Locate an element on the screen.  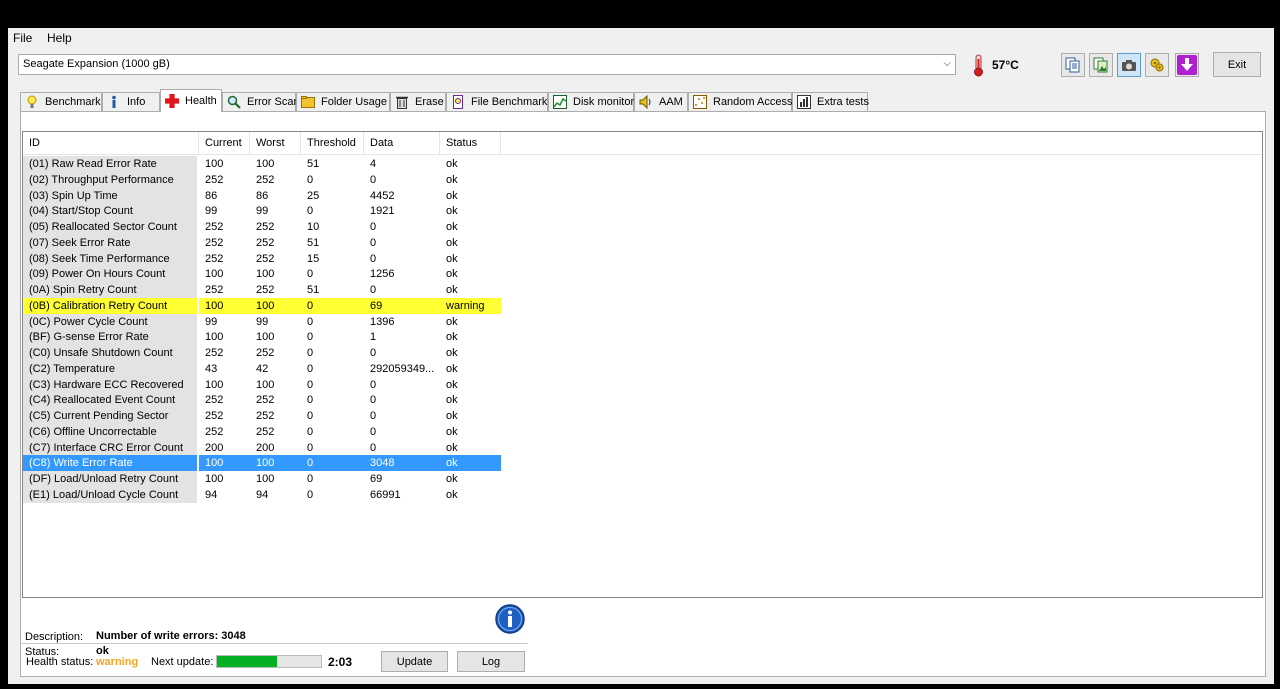
cell-id: (0A) Spin Retry Count is located at coordinates (110, 290).